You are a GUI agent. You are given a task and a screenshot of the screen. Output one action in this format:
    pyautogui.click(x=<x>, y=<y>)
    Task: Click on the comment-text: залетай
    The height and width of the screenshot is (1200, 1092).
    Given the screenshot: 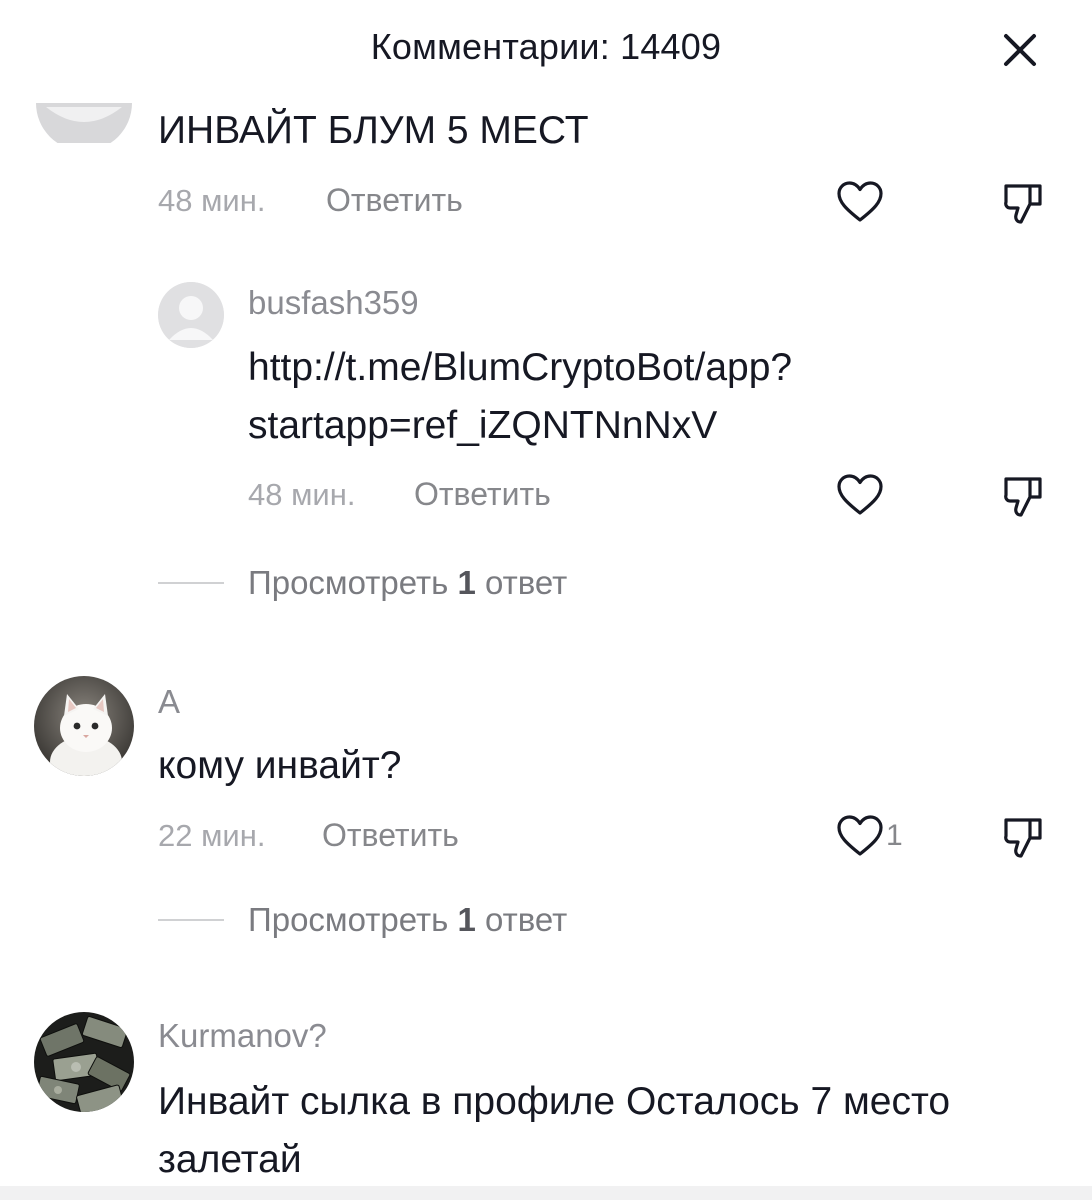 What is the action you would take?
    pyautogui.click(x=230, y=1159)
    